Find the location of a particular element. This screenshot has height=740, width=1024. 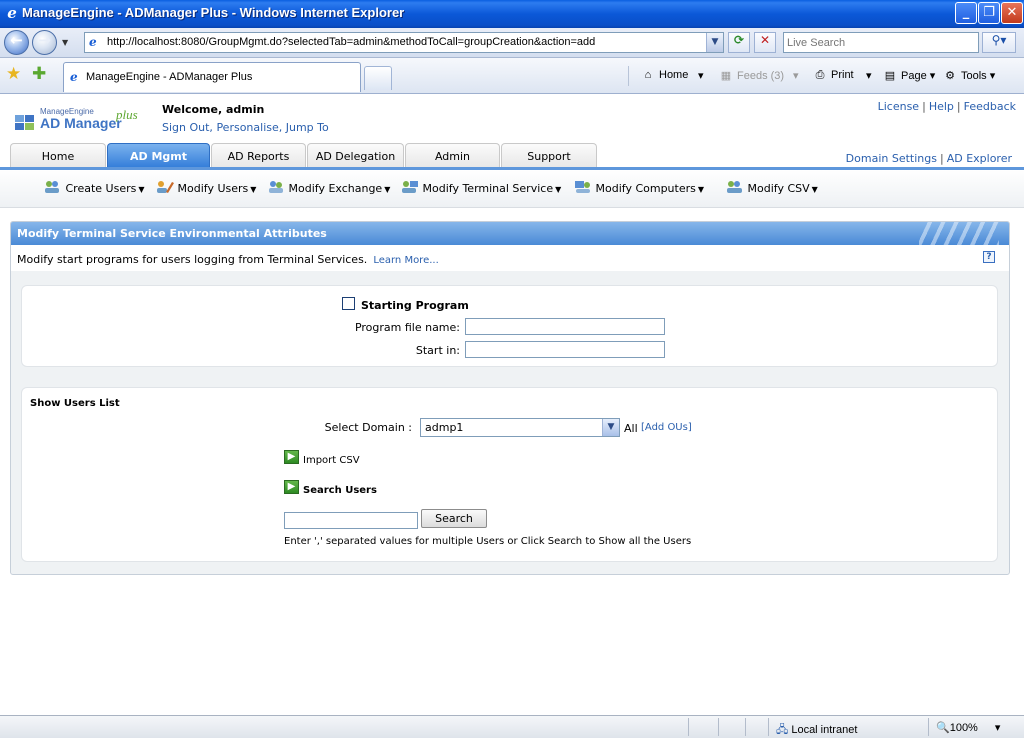

favorites-star-icon: ★ is located at coordinates (13, 74).